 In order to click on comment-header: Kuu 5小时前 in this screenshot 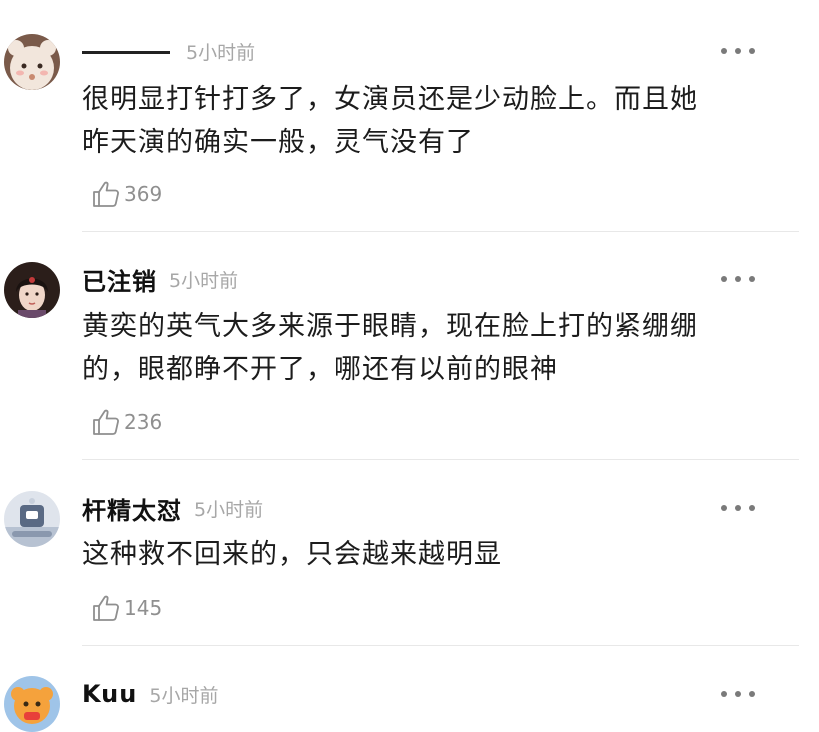, I will do `click(150, 694)`.